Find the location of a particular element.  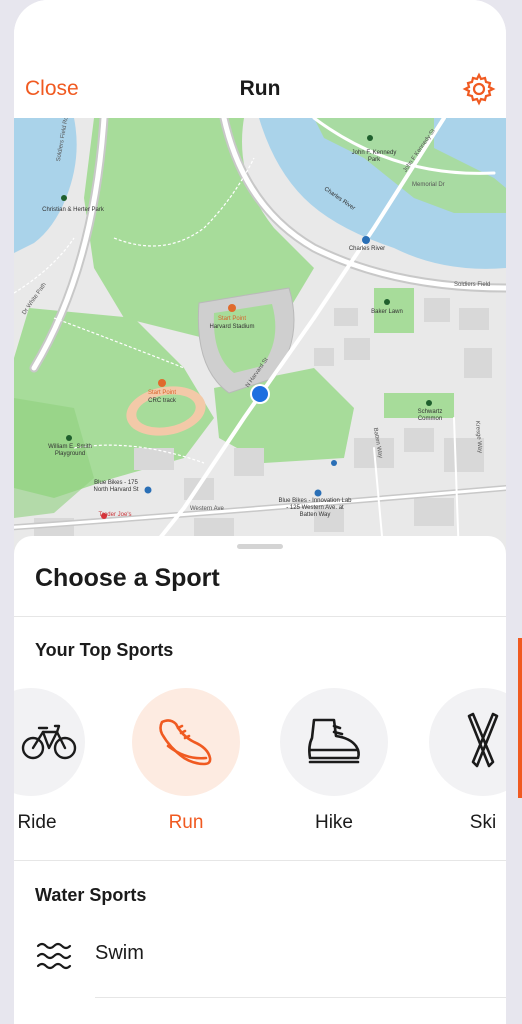

road-label: Memorial Dr is located at coordinates (428, 185).